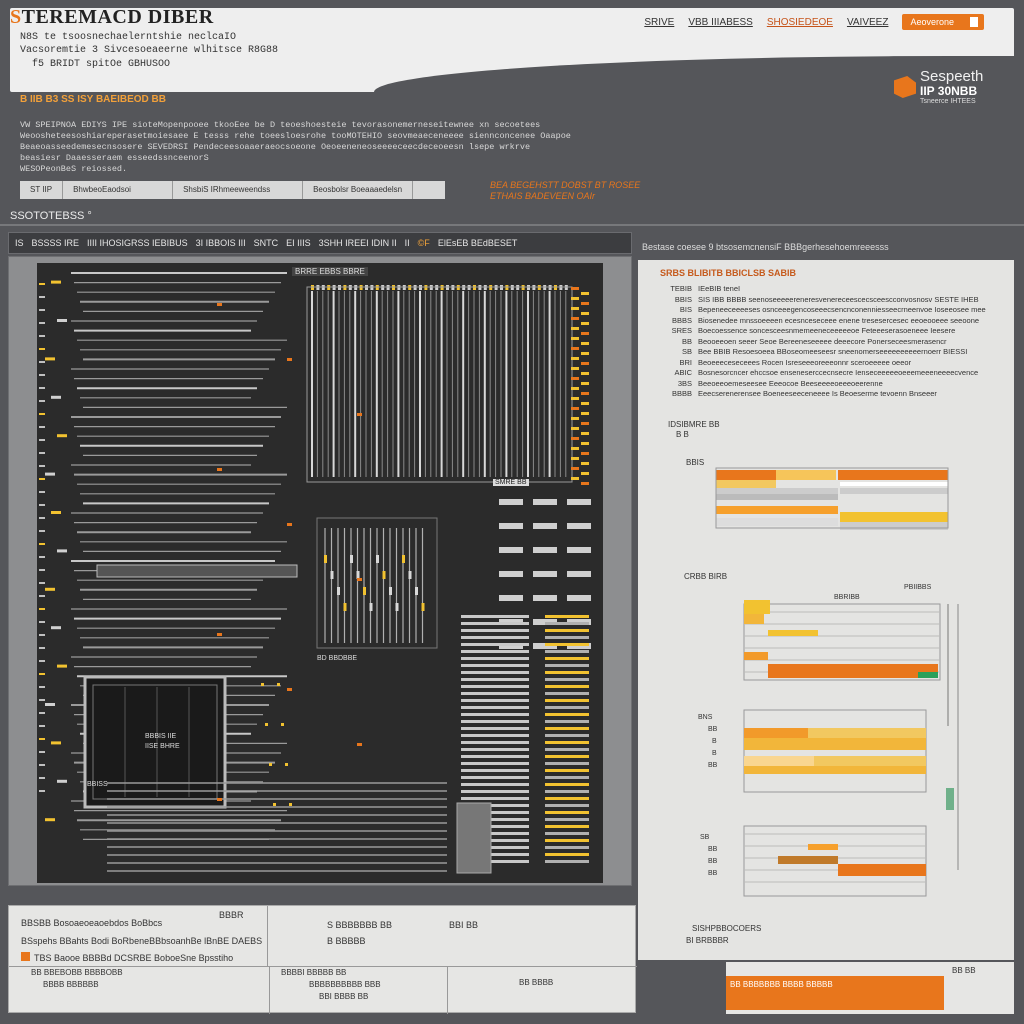 This screenshot has width=1024, height=1024. Describe the element at coordinates (439, 384) in the screenshot. I see `bus-frame` at that location.